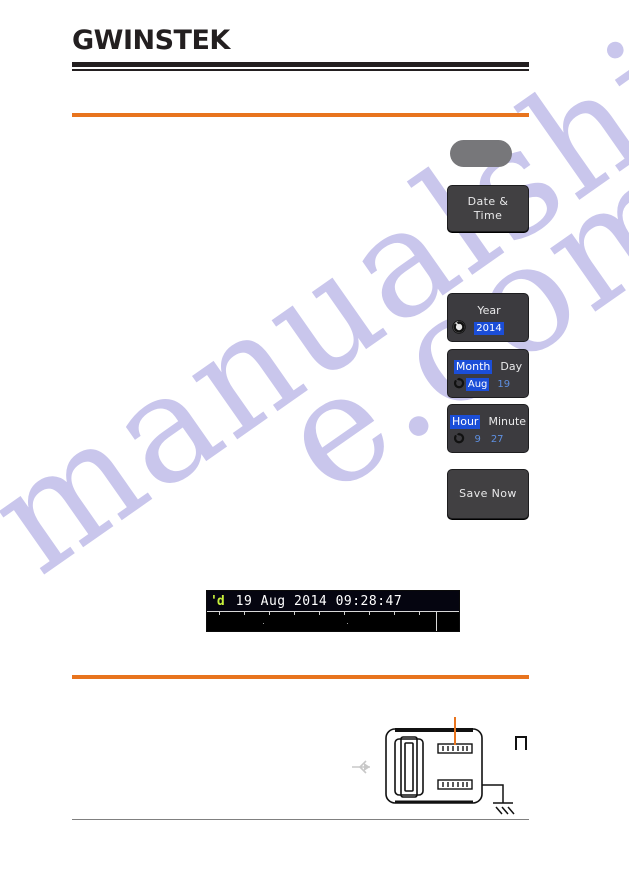 This screenshot has width=629, height=893. I want to click on scope-status-bar: 'd 19 Aug 2014 09:28:47, so click(333, 601).